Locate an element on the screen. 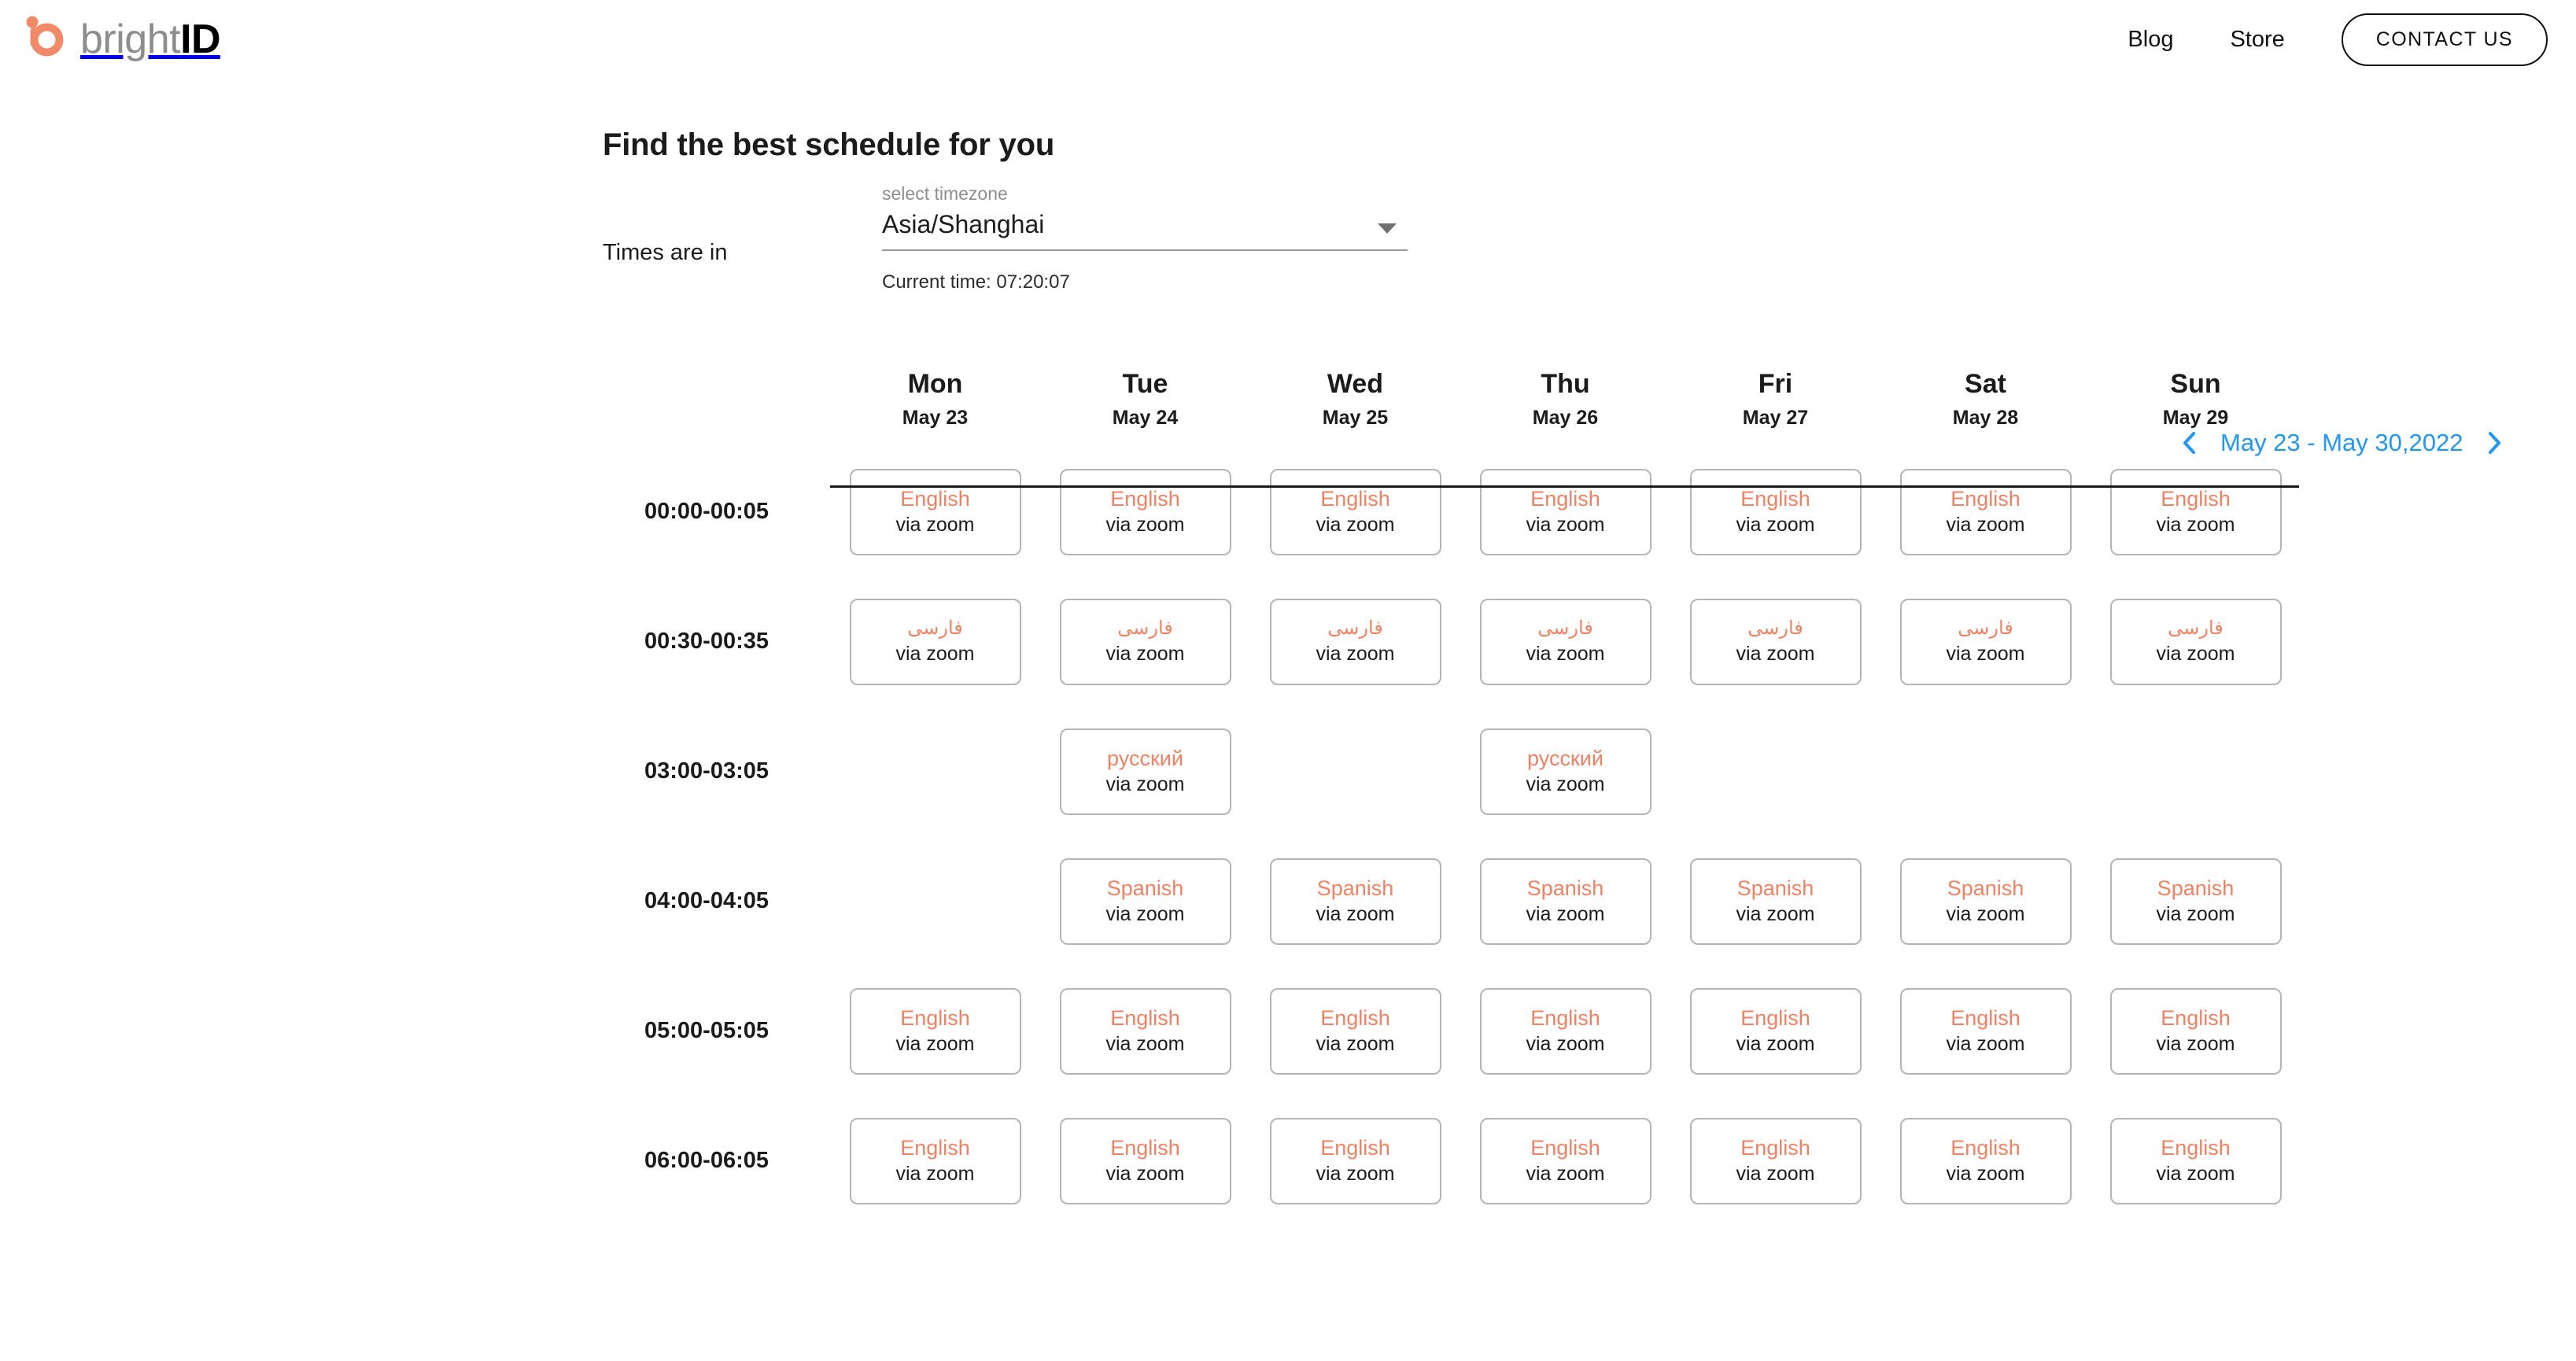  nav-link-blog: Blog is located at coordinates (2150, 40).